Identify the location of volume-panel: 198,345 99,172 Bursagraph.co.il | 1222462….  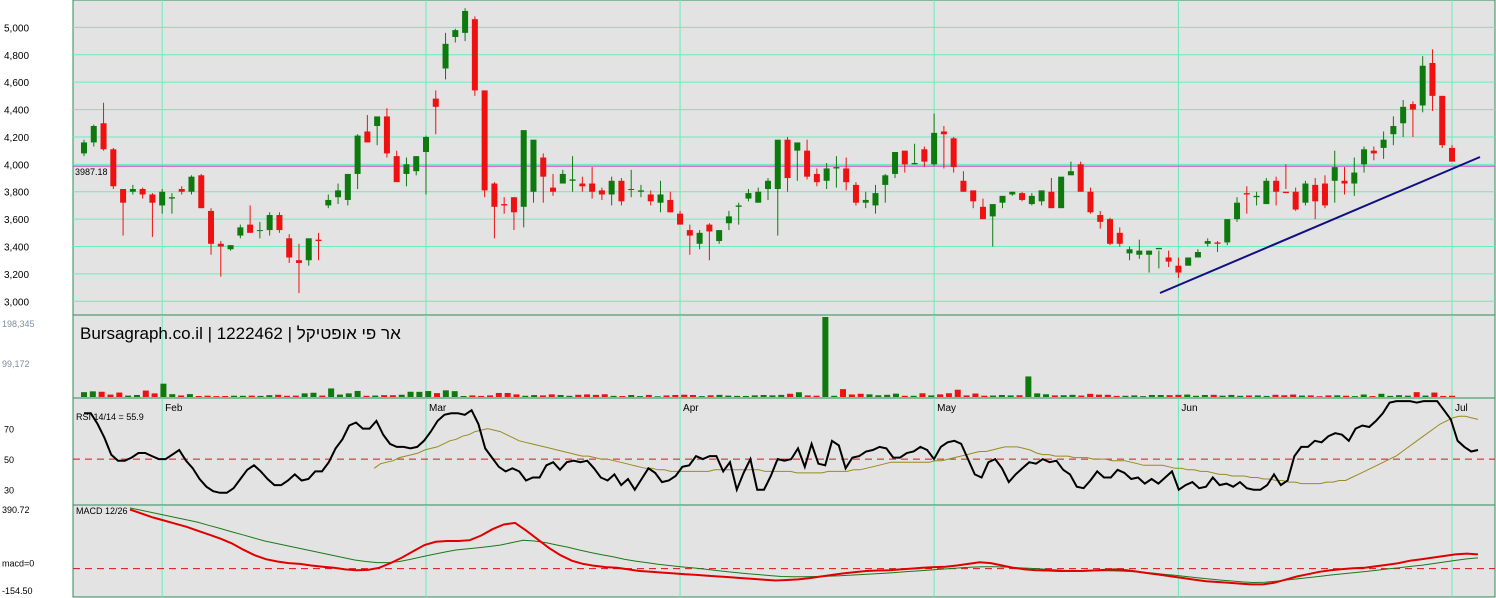
(749, 356).